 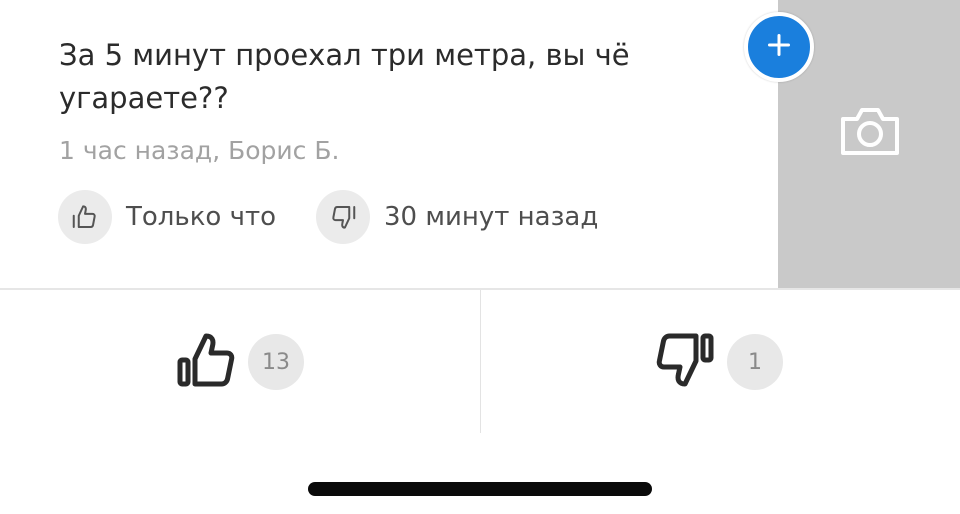 I want to click on plus-icon, so click(x=779, y=47).